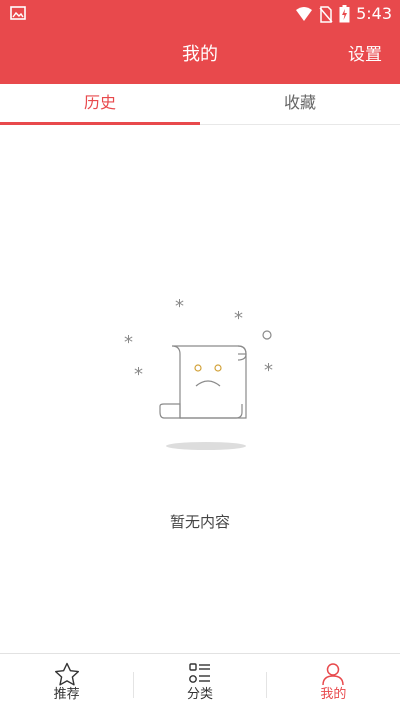 This screenshot has height=710, width=400. I want to click on tab-history-label: 历史, so click(99, 102).